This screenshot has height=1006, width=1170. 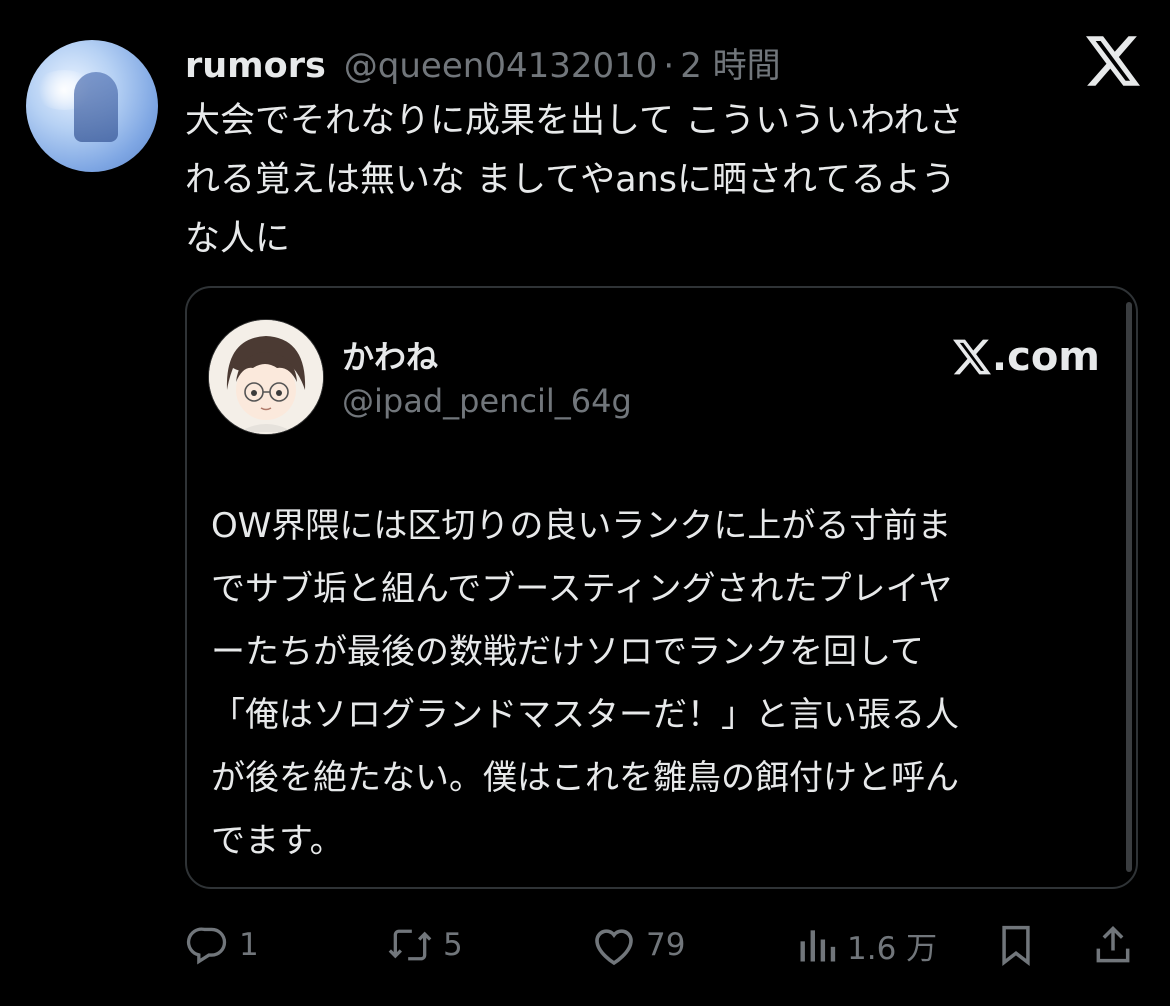 I want to click on repost-button: 5, so click(x=424, y=945).